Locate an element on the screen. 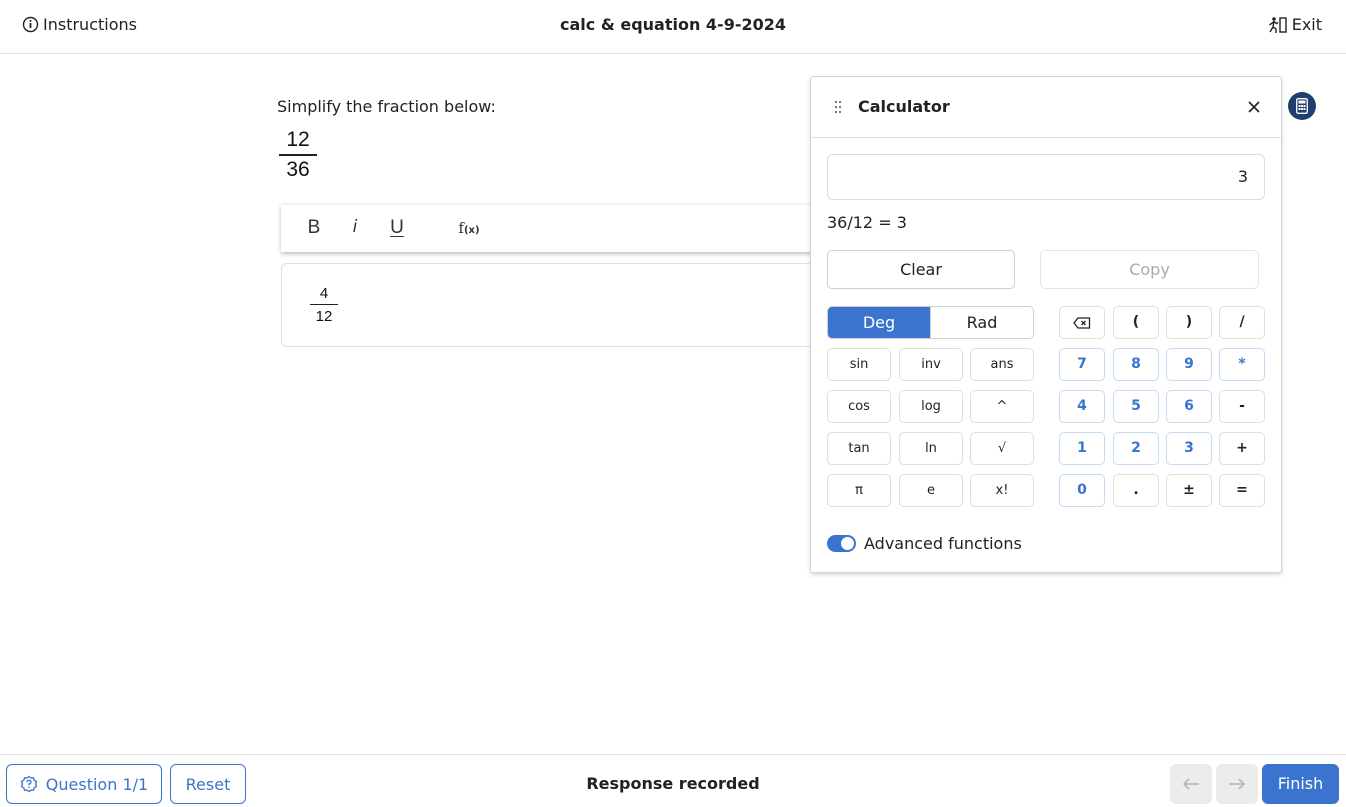 The image size is (1346, 807). key-sin: sin is located at coordinates (859, 364).